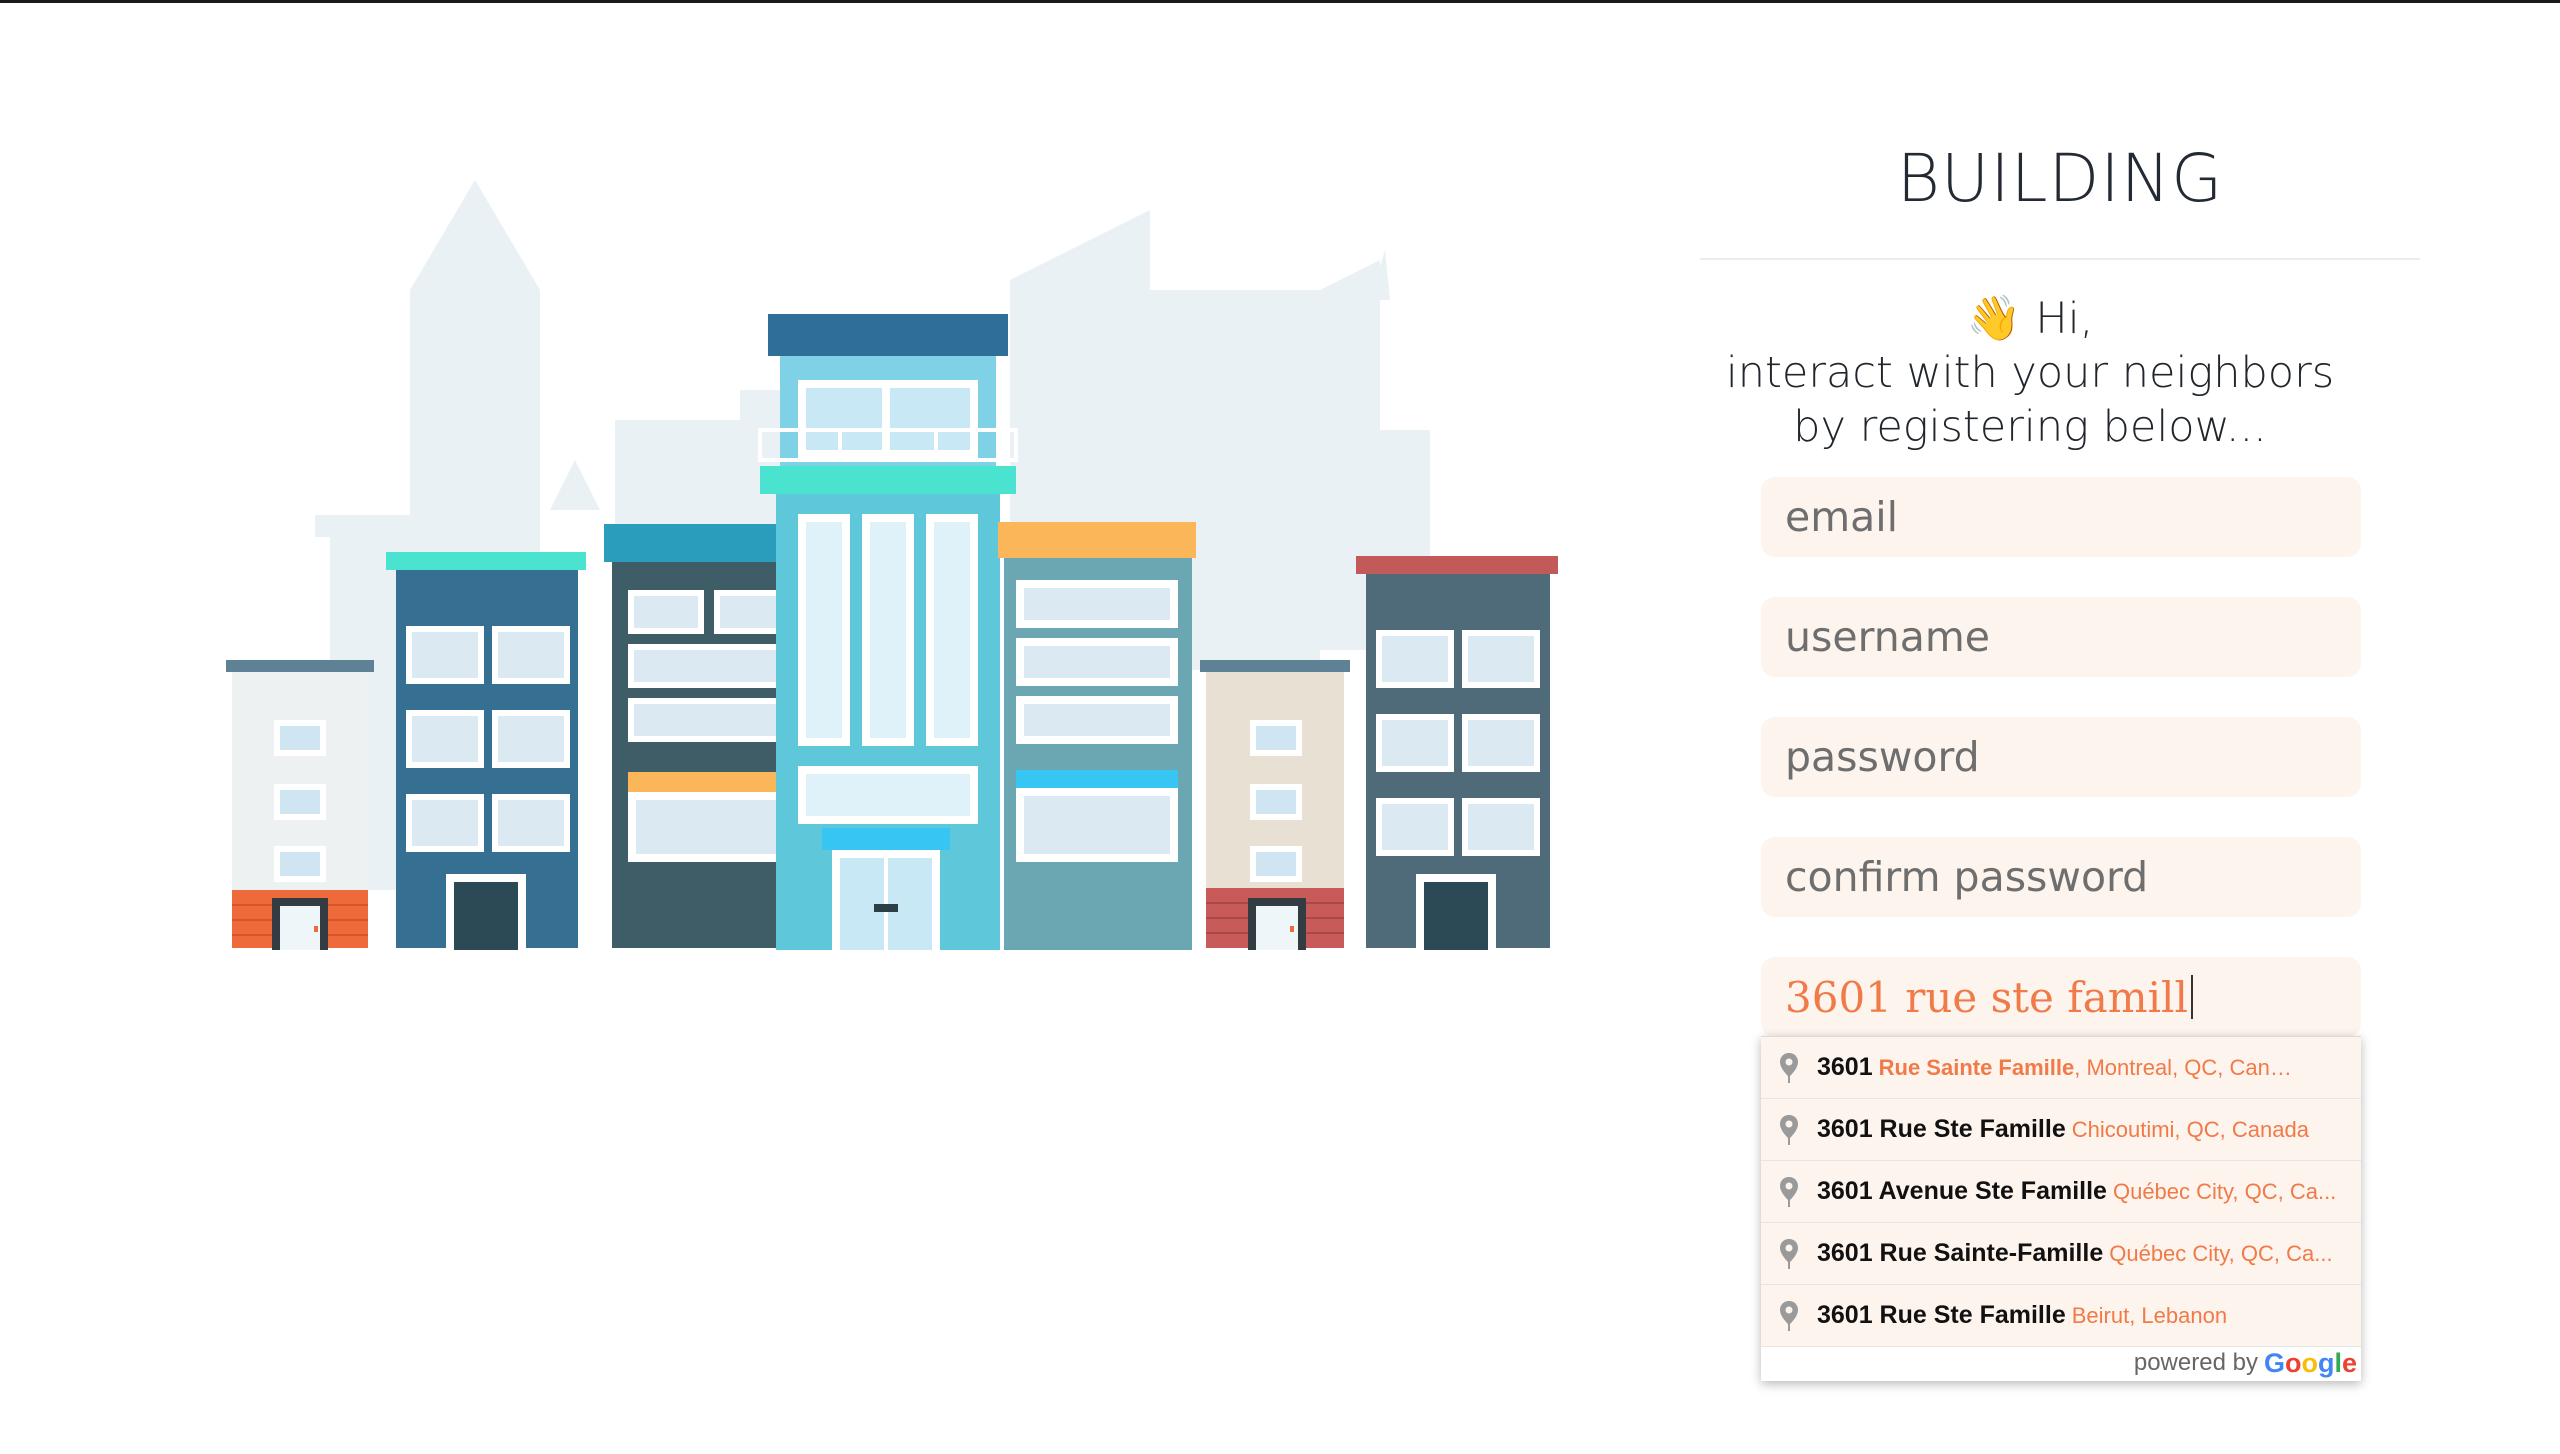 The height and width of the screenshot is (1454, 2560). What do you see at coordinates (2060, 178) in the screenshot?
I see `brand-title: BUILDING` at bounding box center [2060, 178].